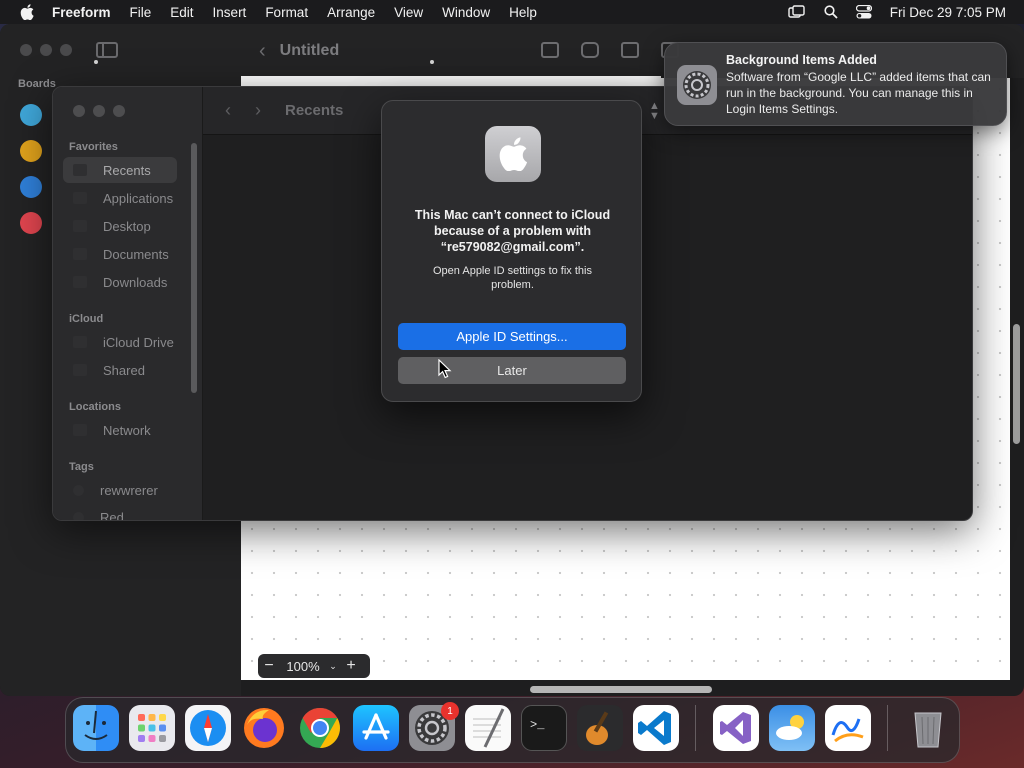  I want to click on close-button, so click(26, 50).